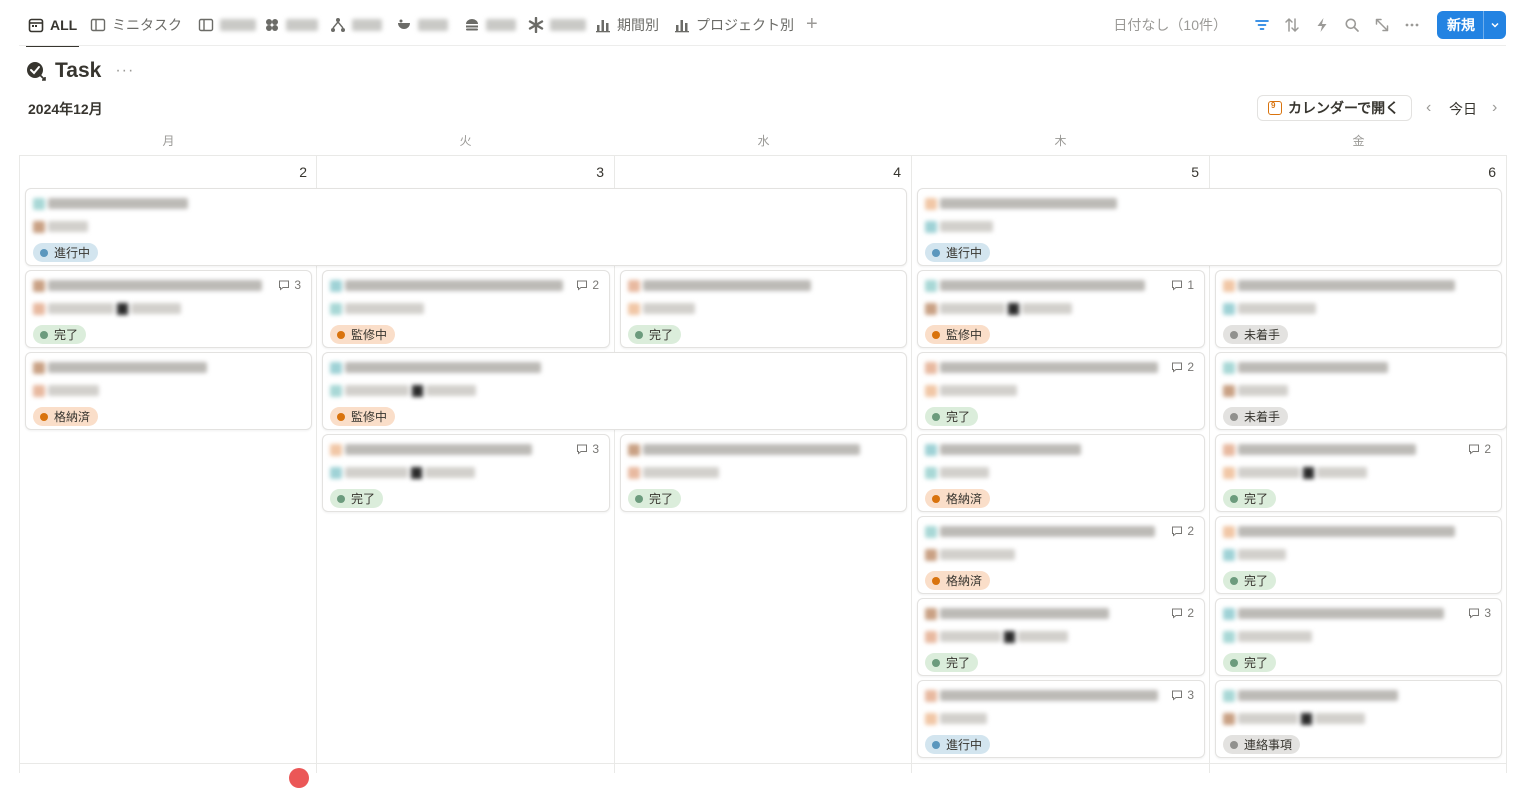  Describe the element at coordinates (64, 25) in the screenshot. I see `tab-label: ALL` at that location.